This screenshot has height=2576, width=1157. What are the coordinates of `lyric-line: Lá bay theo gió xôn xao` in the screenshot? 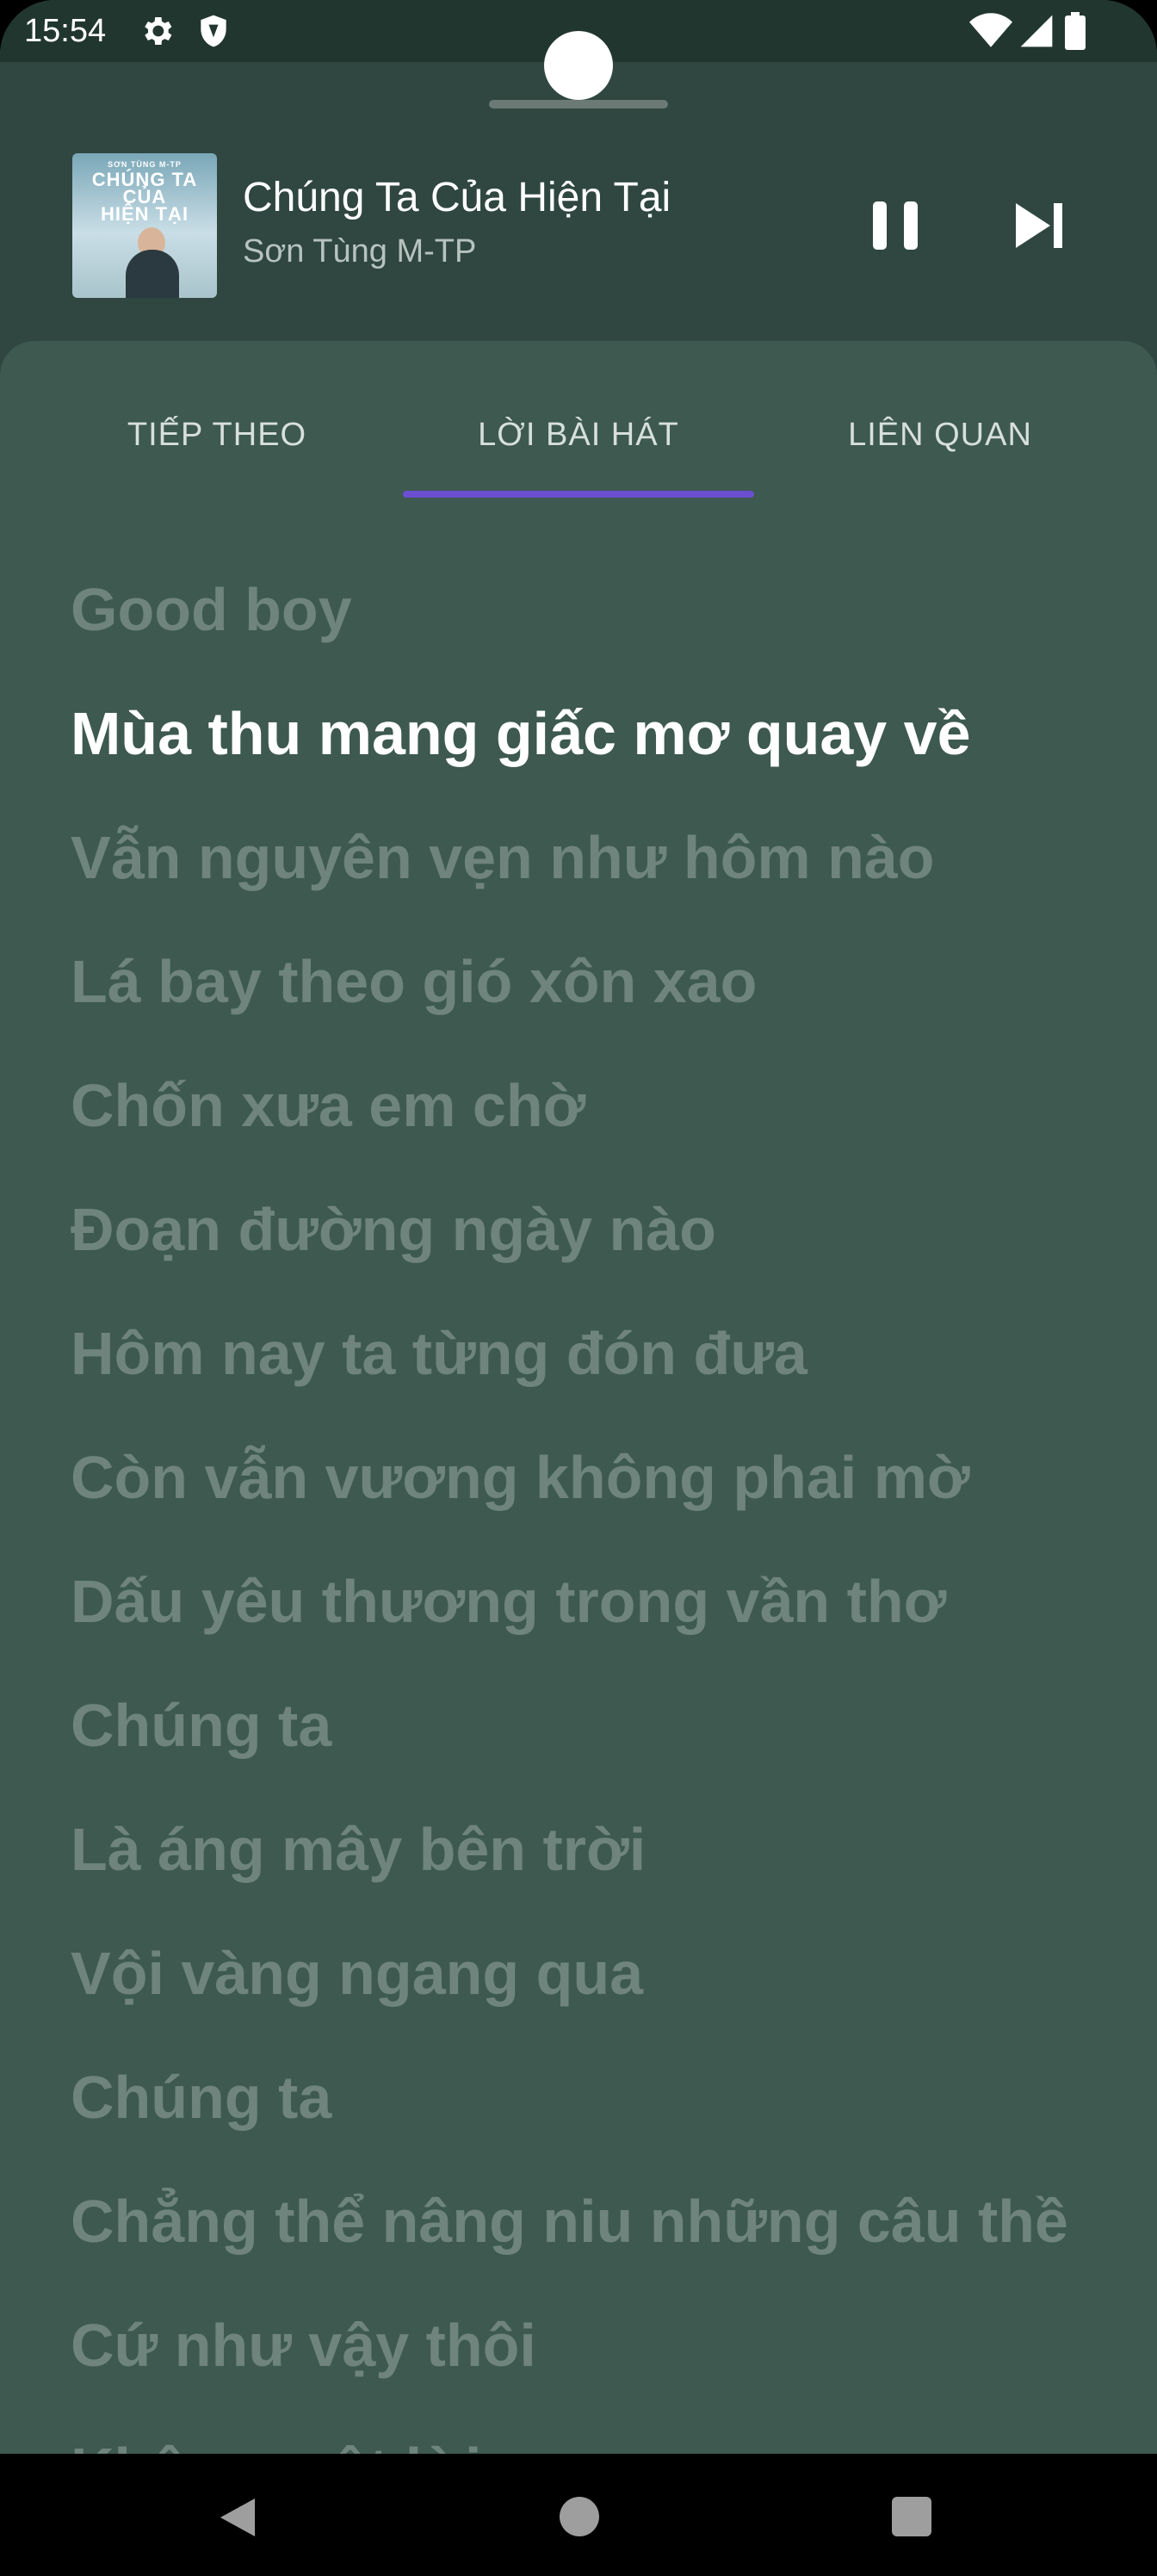 It's located at (596, 982).